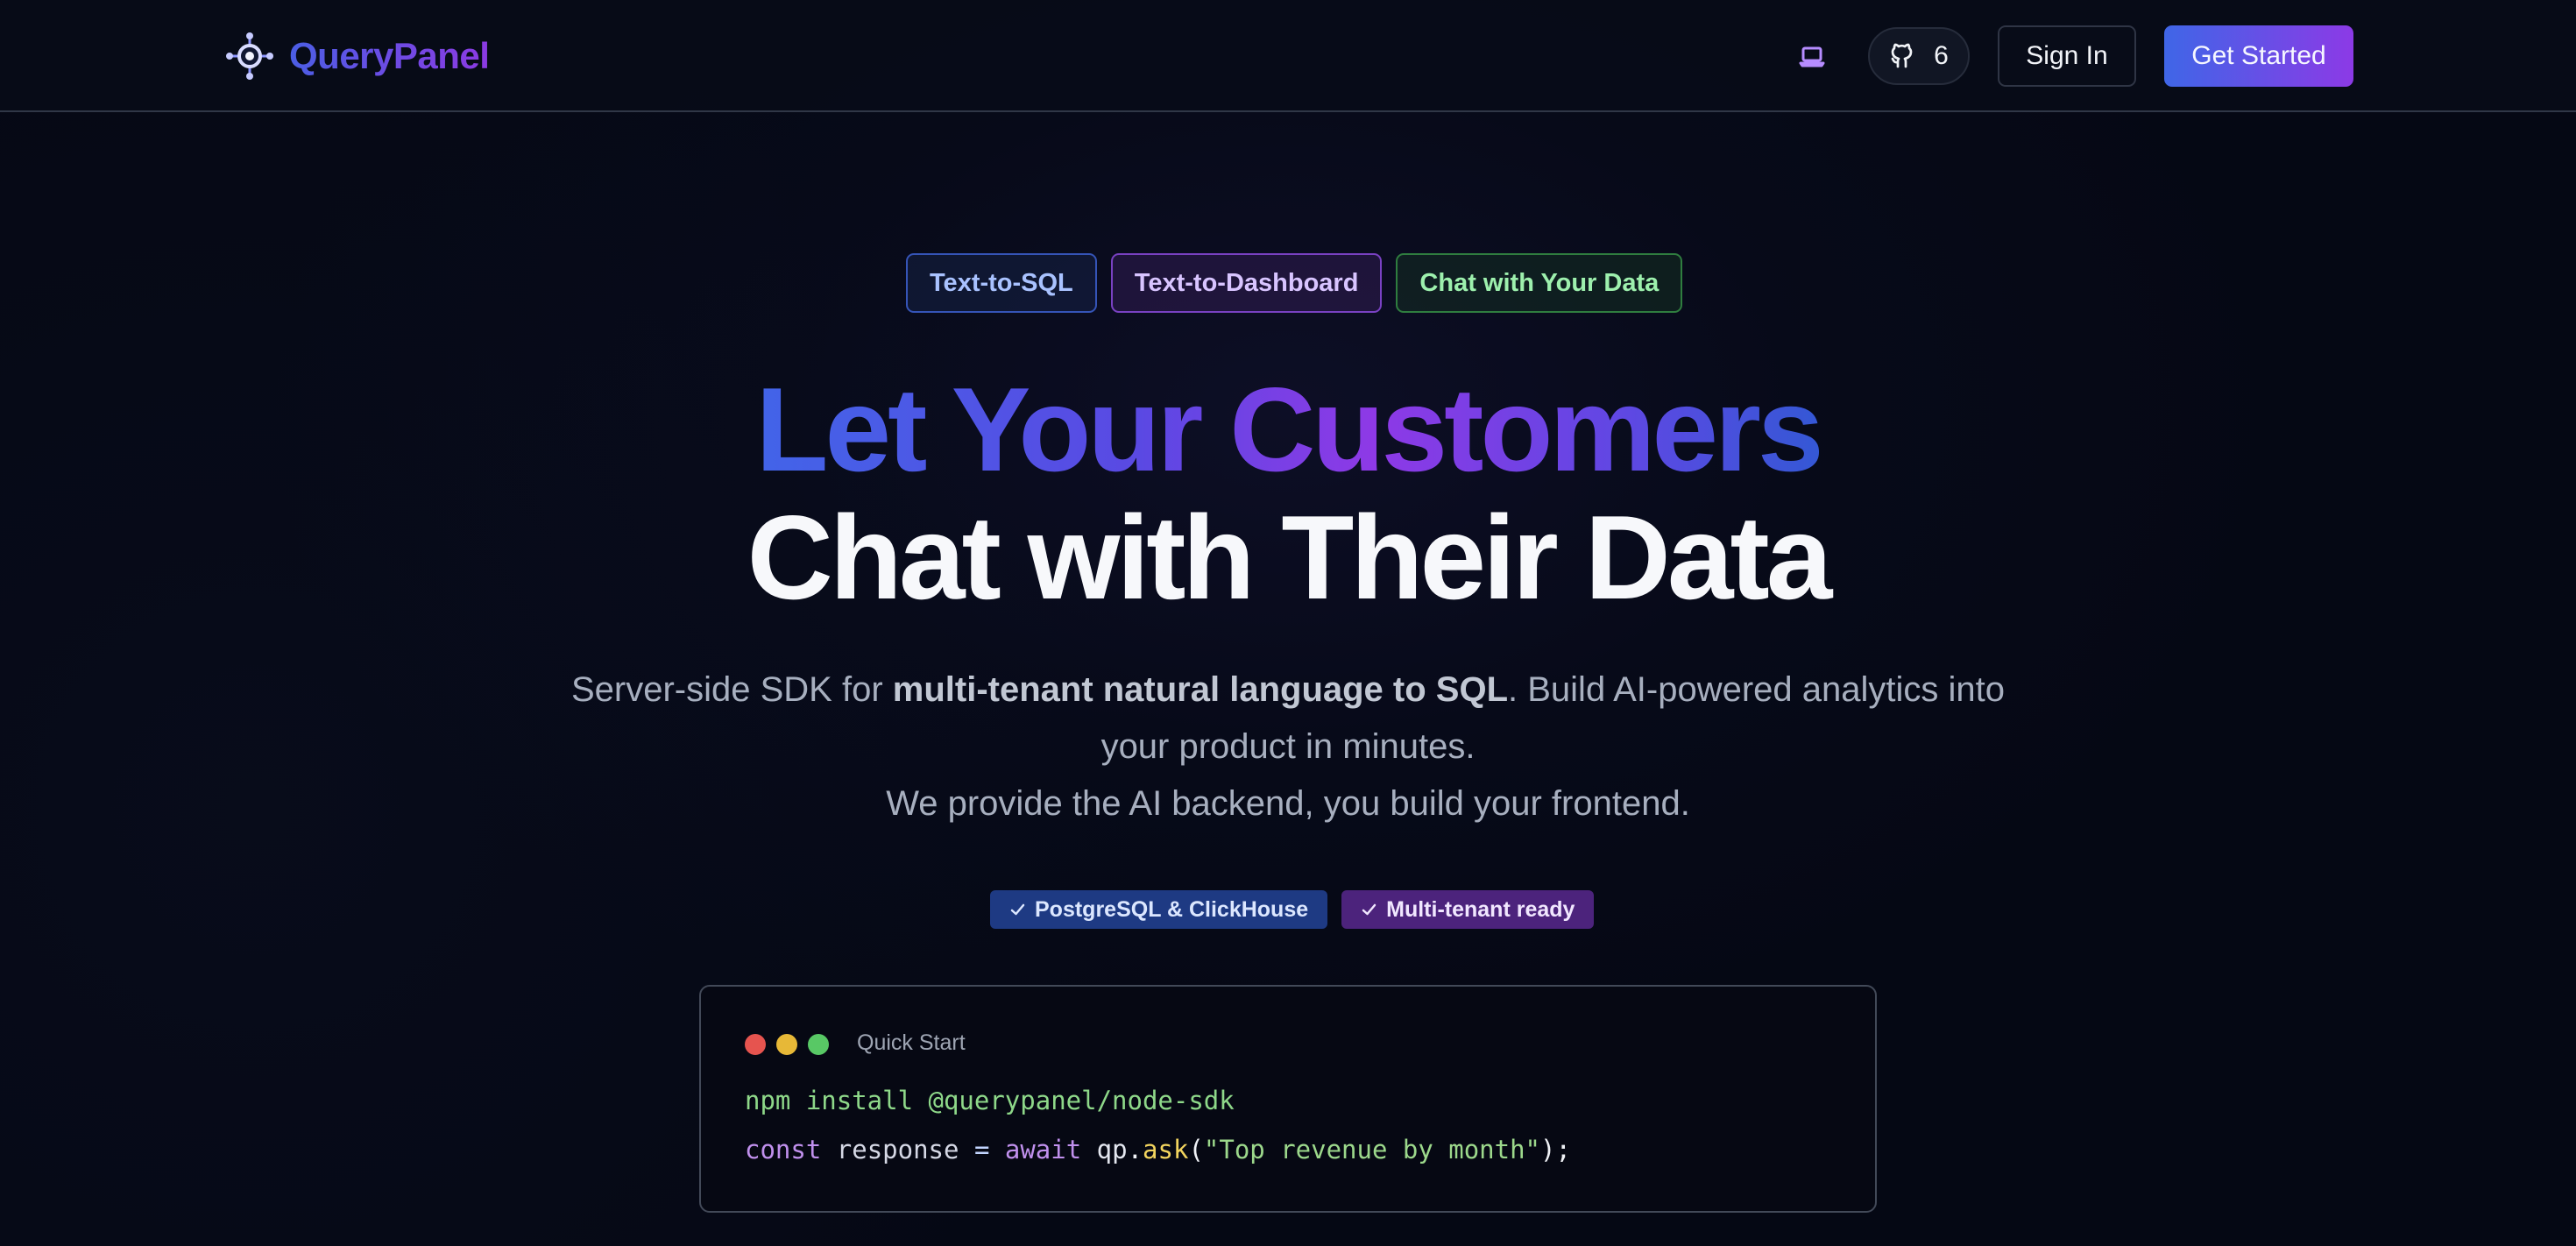 Image resolution: width=2576 pixels, height=1246 pixels. I want to click on quick-start-title: Quick Start, so click(911, 1042).